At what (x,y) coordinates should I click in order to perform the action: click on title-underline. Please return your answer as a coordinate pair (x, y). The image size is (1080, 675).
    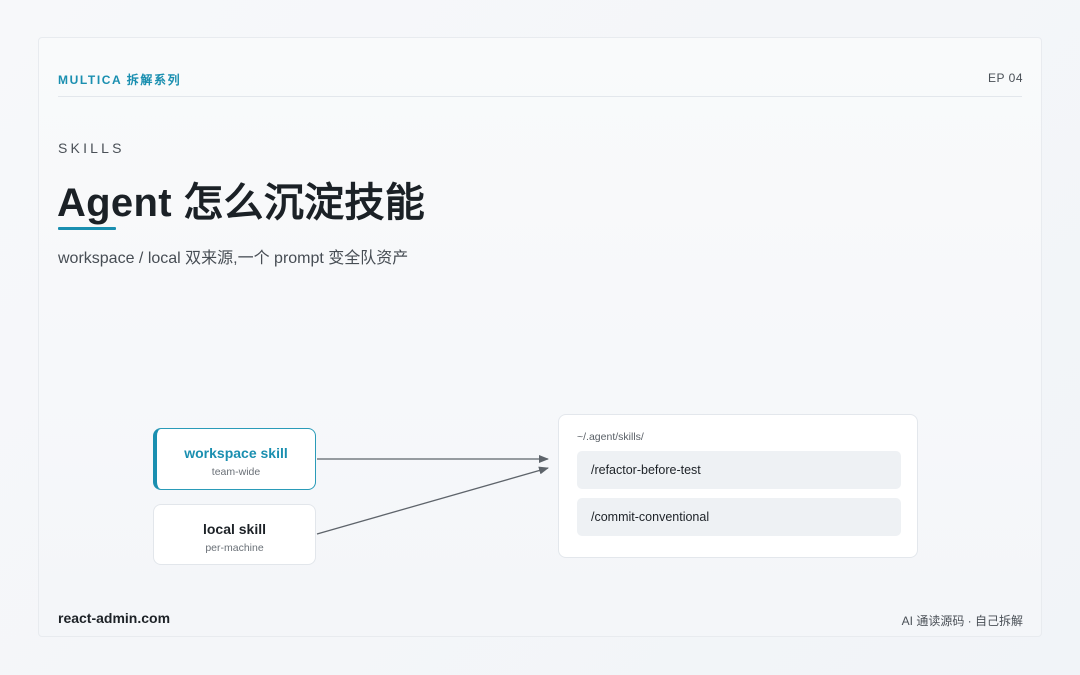
    Looking at the image, I should click on (87, 228).